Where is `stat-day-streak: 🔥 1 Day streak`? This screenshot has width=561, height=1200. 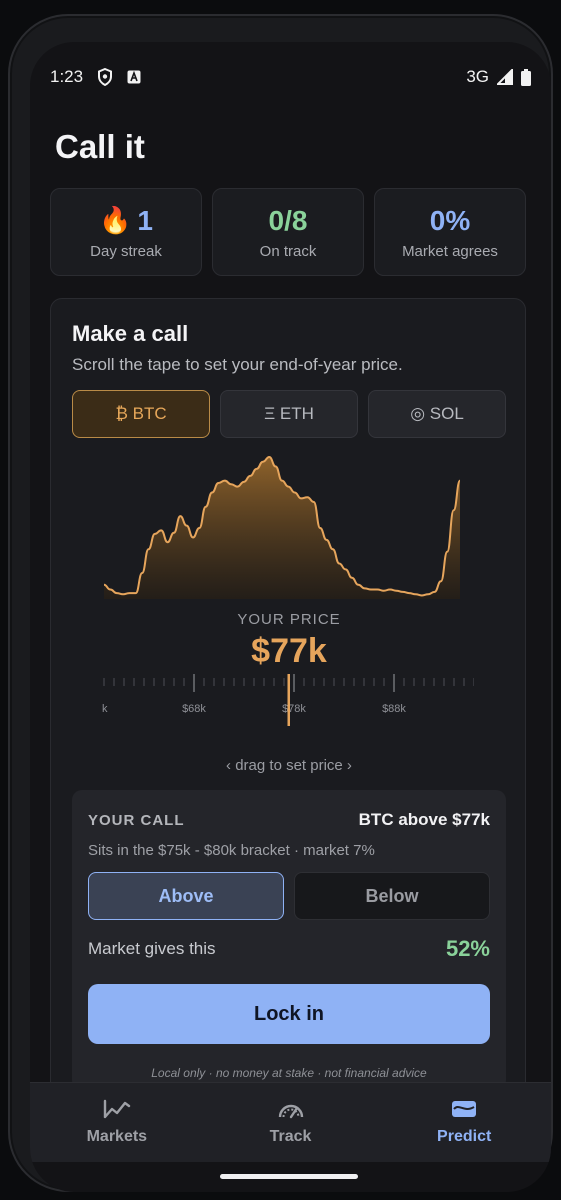
stat-day-streak: 🔥 1 Day streak is located at coordinates (126, 232).